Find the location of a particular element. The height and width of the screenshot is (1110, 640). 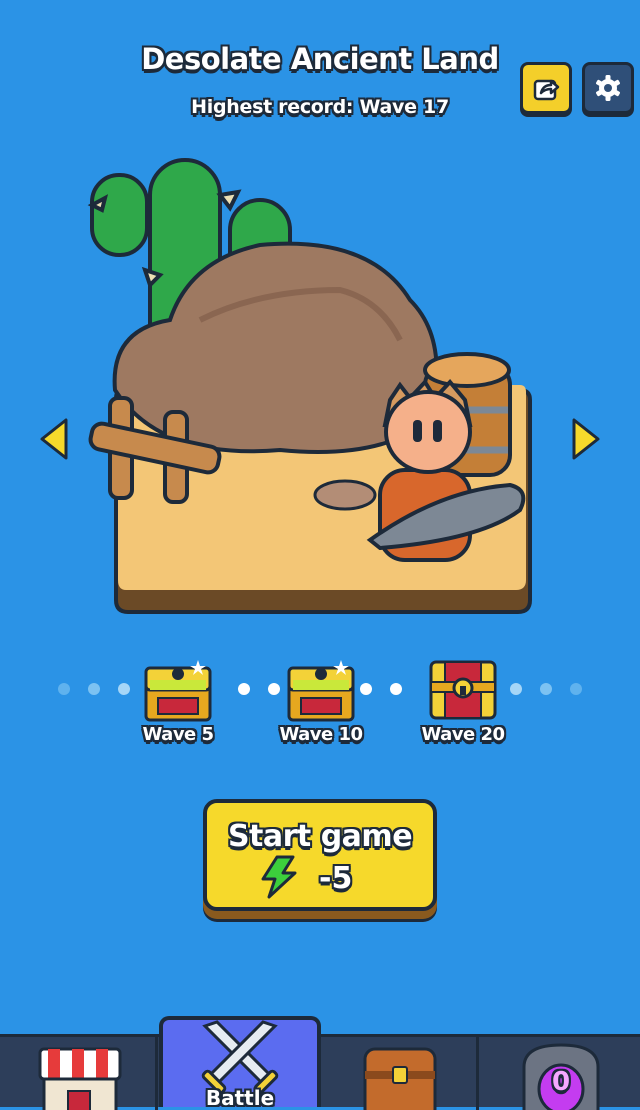

tab-battle: Battle is located at coordinates (240, 1061).